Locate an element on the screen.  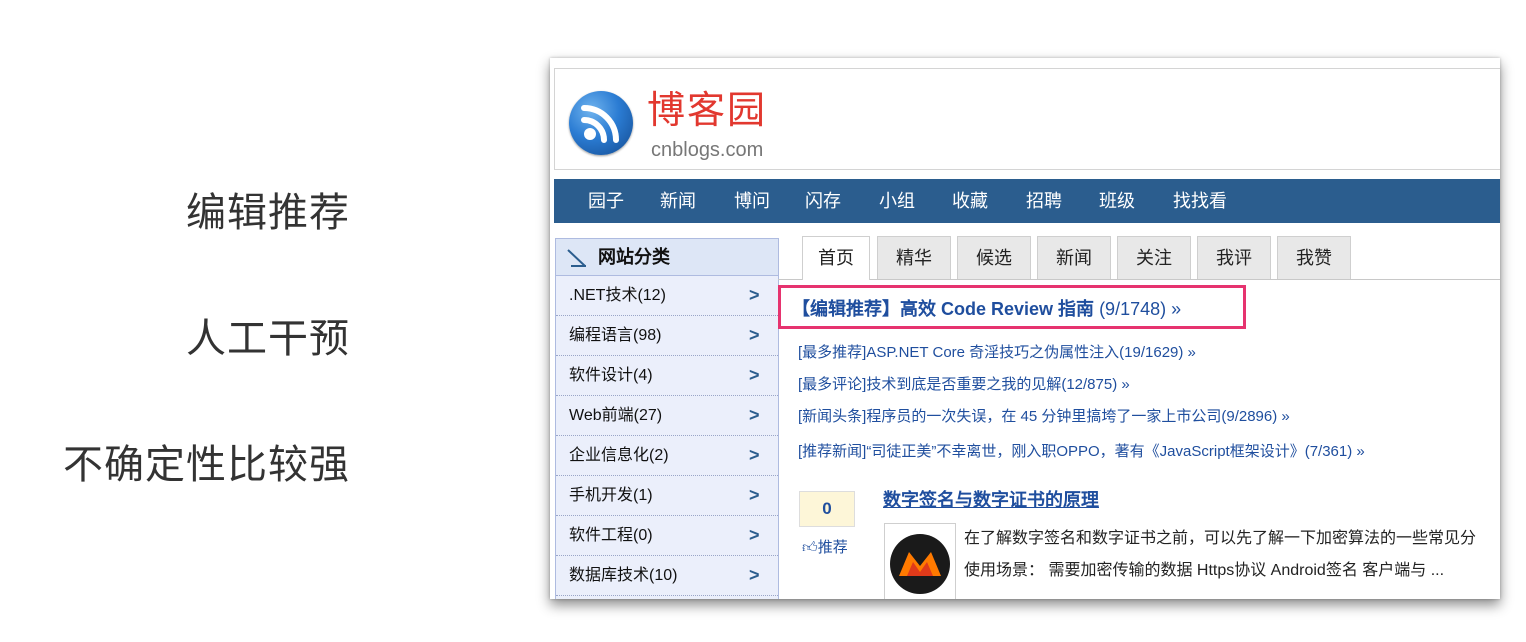
post-title-link: 数字签名与数字证书的原理 is located at coordinates (991, 499).